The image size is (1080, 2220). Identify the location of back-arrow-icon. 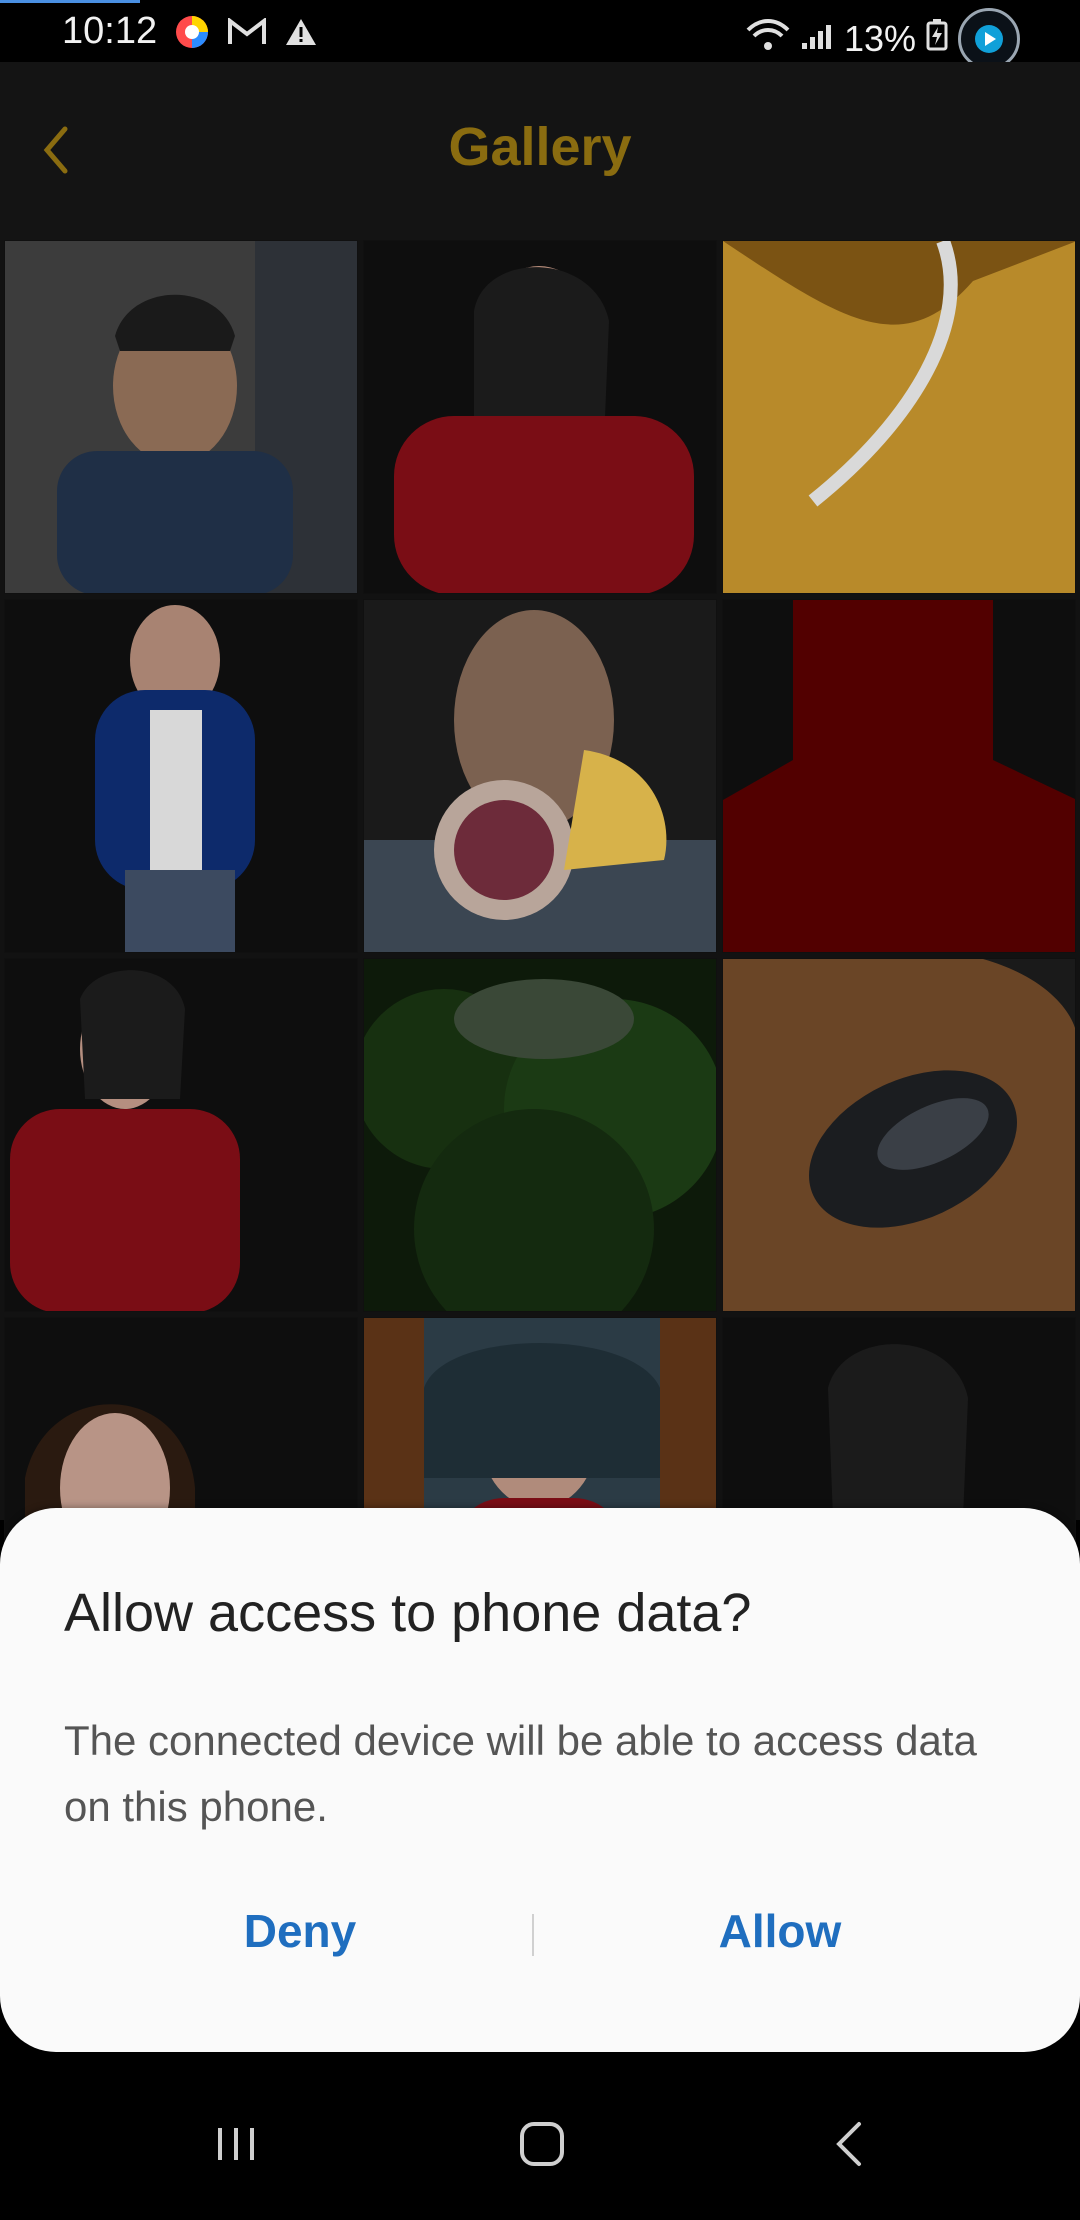
(848, 2146).